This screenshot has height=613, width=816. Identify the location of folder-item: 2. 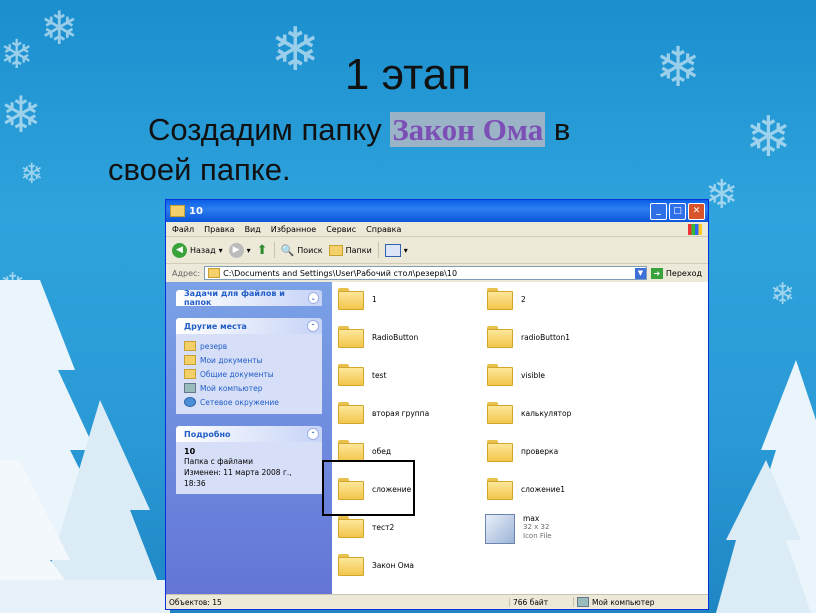
(506, 299).